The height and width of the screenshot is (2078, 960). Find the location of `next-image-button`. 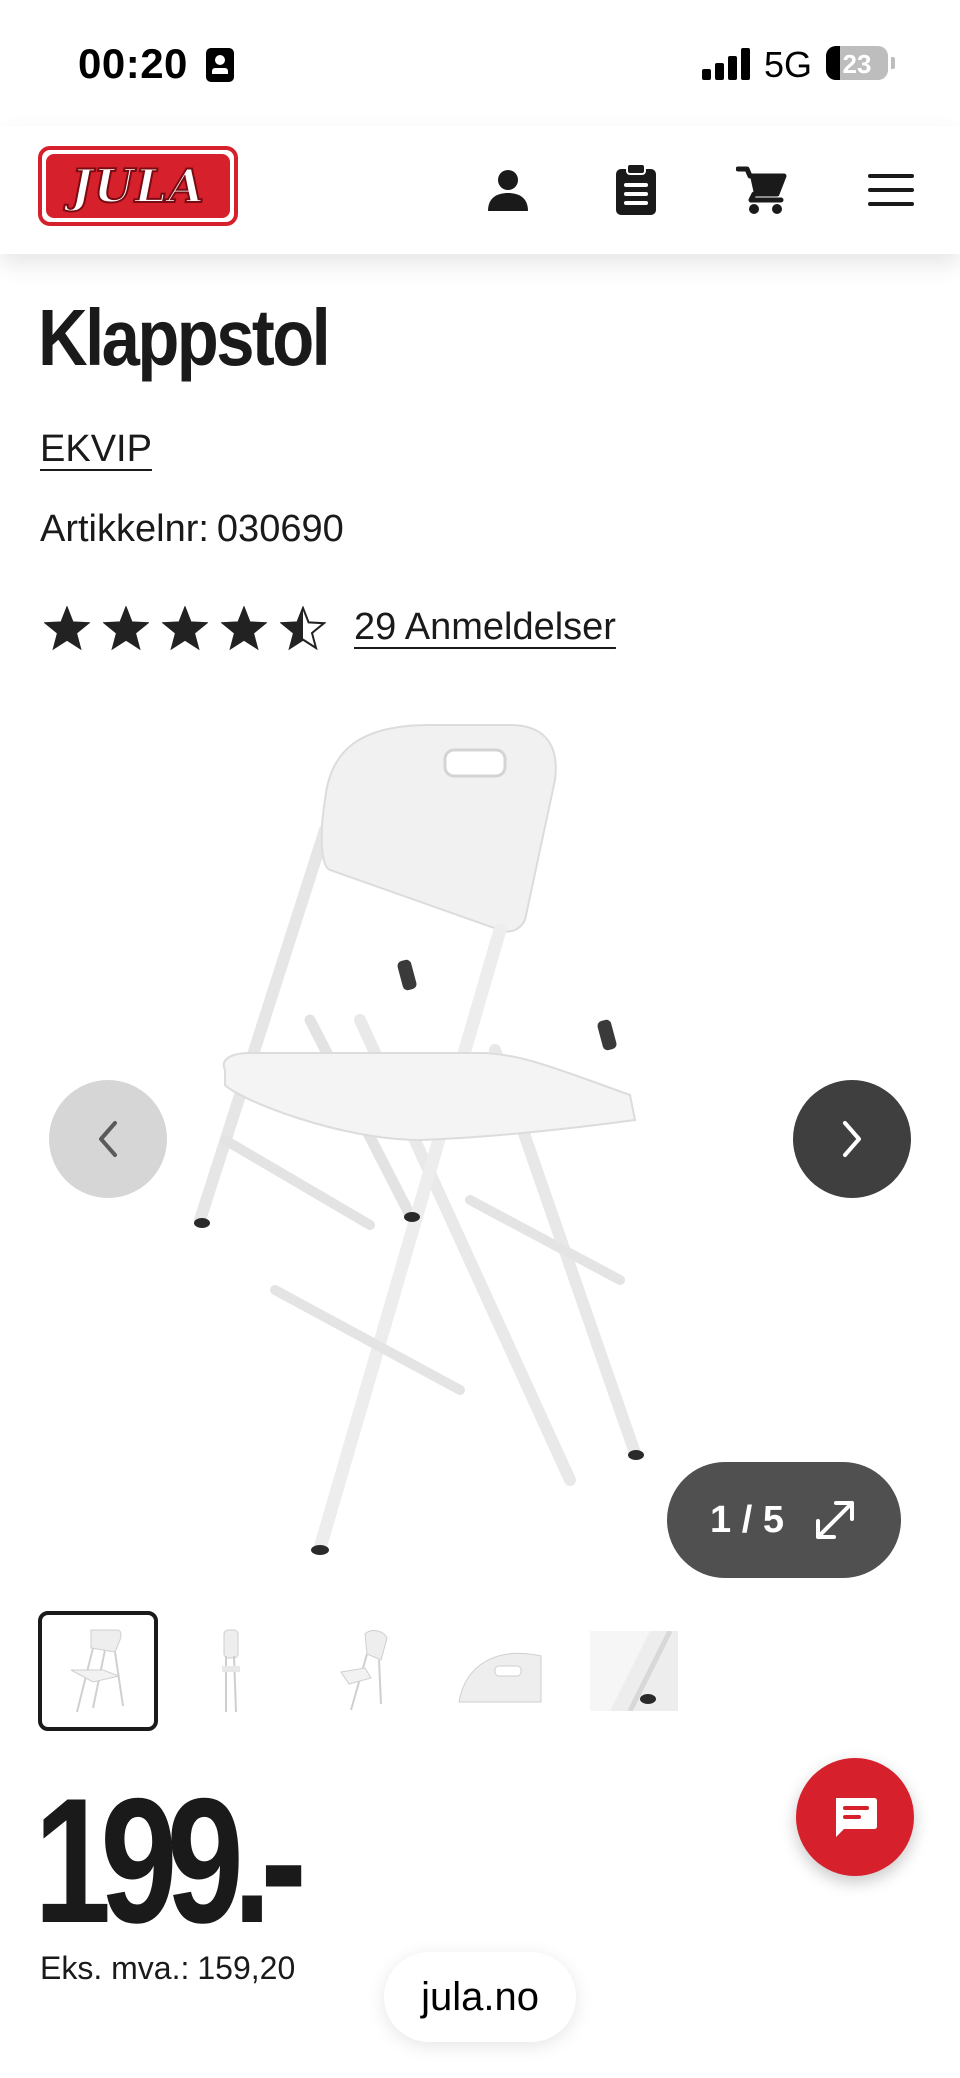

next-image-button is located at coordinates (852, 1139).